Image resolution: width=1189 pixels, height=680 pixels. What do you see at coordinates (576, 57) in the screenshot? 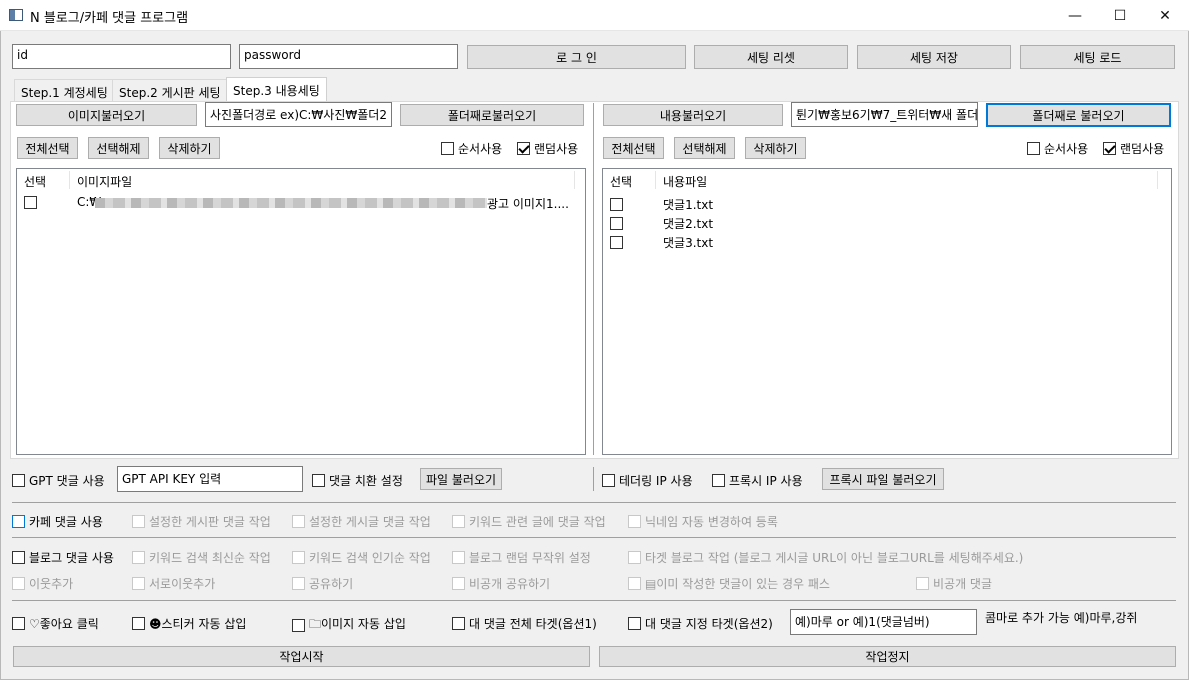
I see `login-button: 로 그 인` at bounding box center [576, 57].